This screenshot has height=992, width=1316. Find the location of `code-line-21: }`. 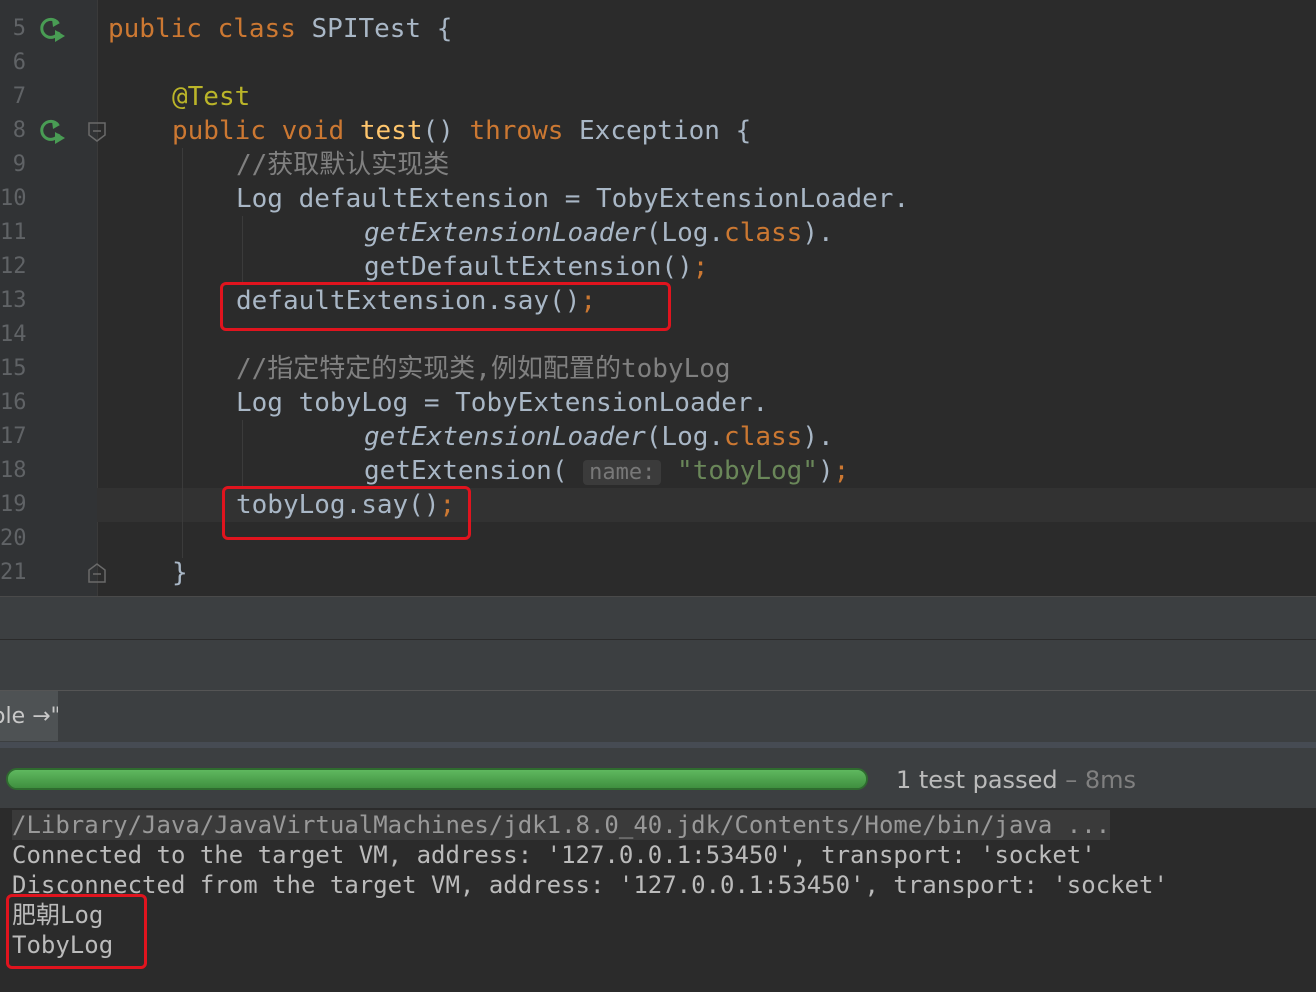

code-line-21: } is located at coordinates (180, 573).